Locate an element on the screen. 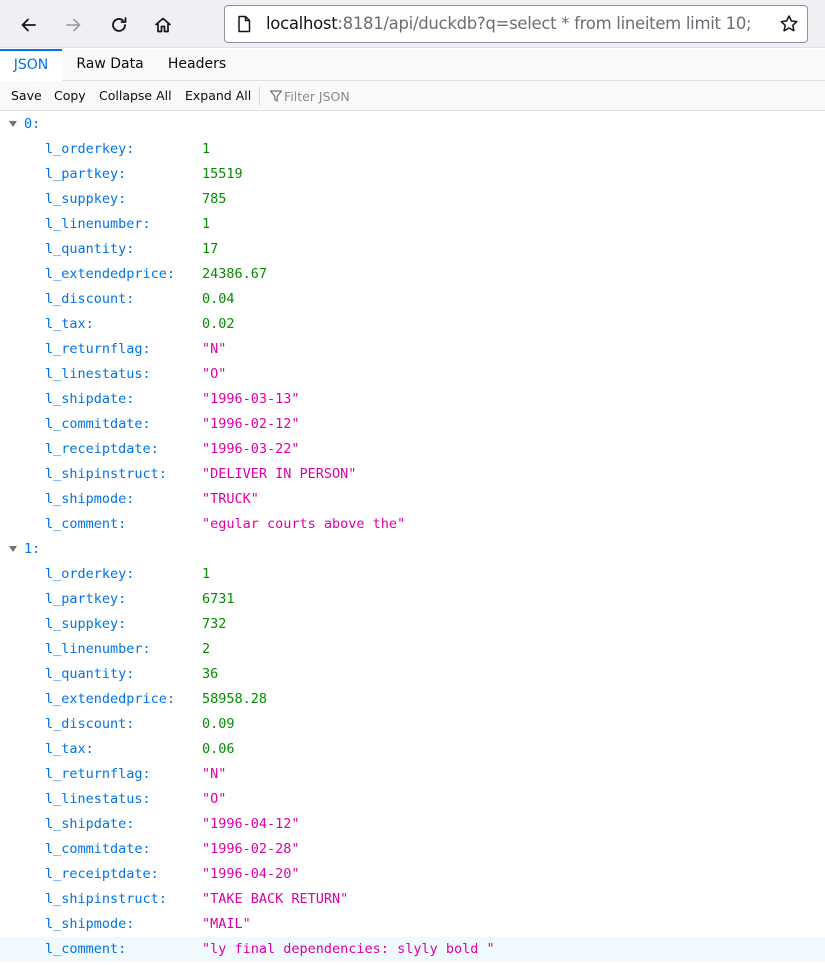 This screenshot has height=965, width=825. home-button is located at coordinates (163, 25).